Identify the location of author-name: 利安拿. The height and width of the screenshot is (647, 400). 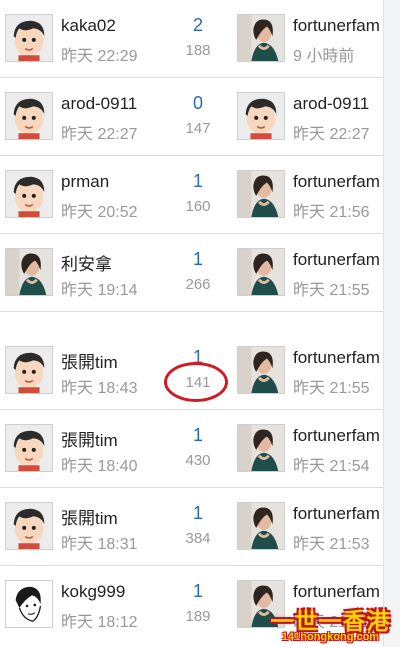
(86, 262).